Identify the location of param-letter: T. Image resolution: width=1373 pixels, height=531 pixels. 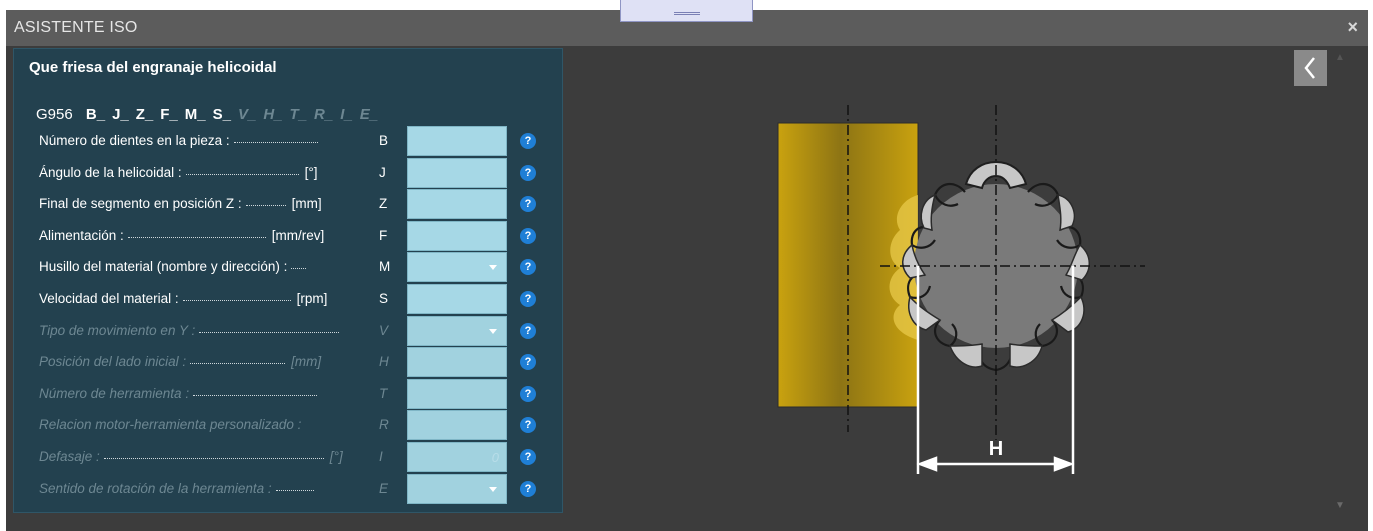
(383, 393).